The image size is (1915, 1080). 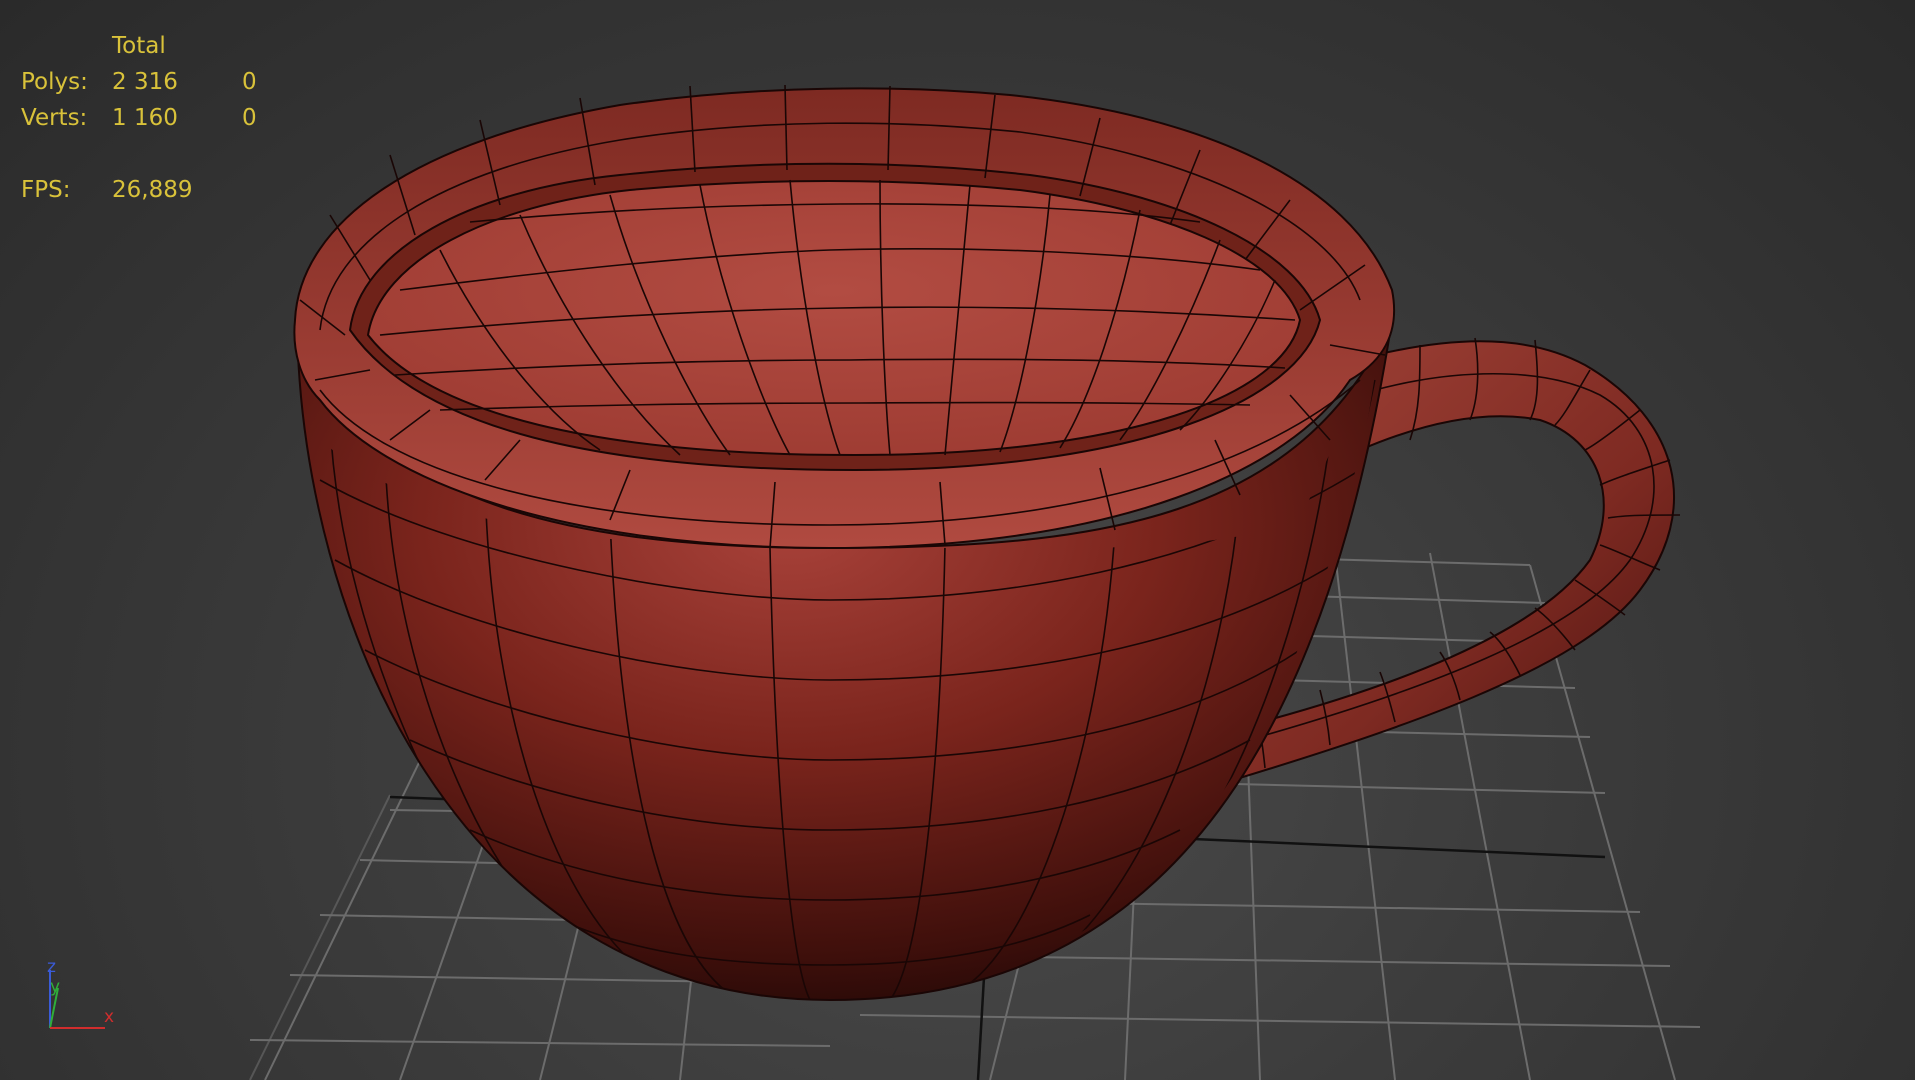 I want to click on stats-total-header: Total, so click(x=139, y=46).